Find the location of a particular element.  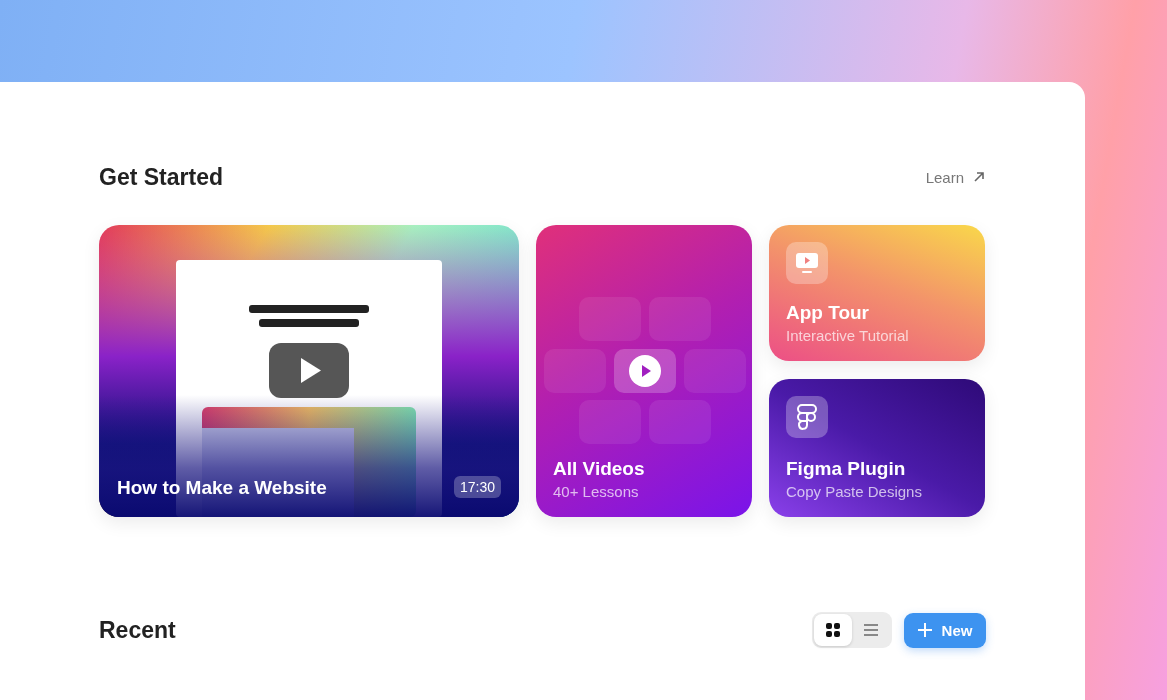

learn-link: Learn is located at coordinates (955, 177).